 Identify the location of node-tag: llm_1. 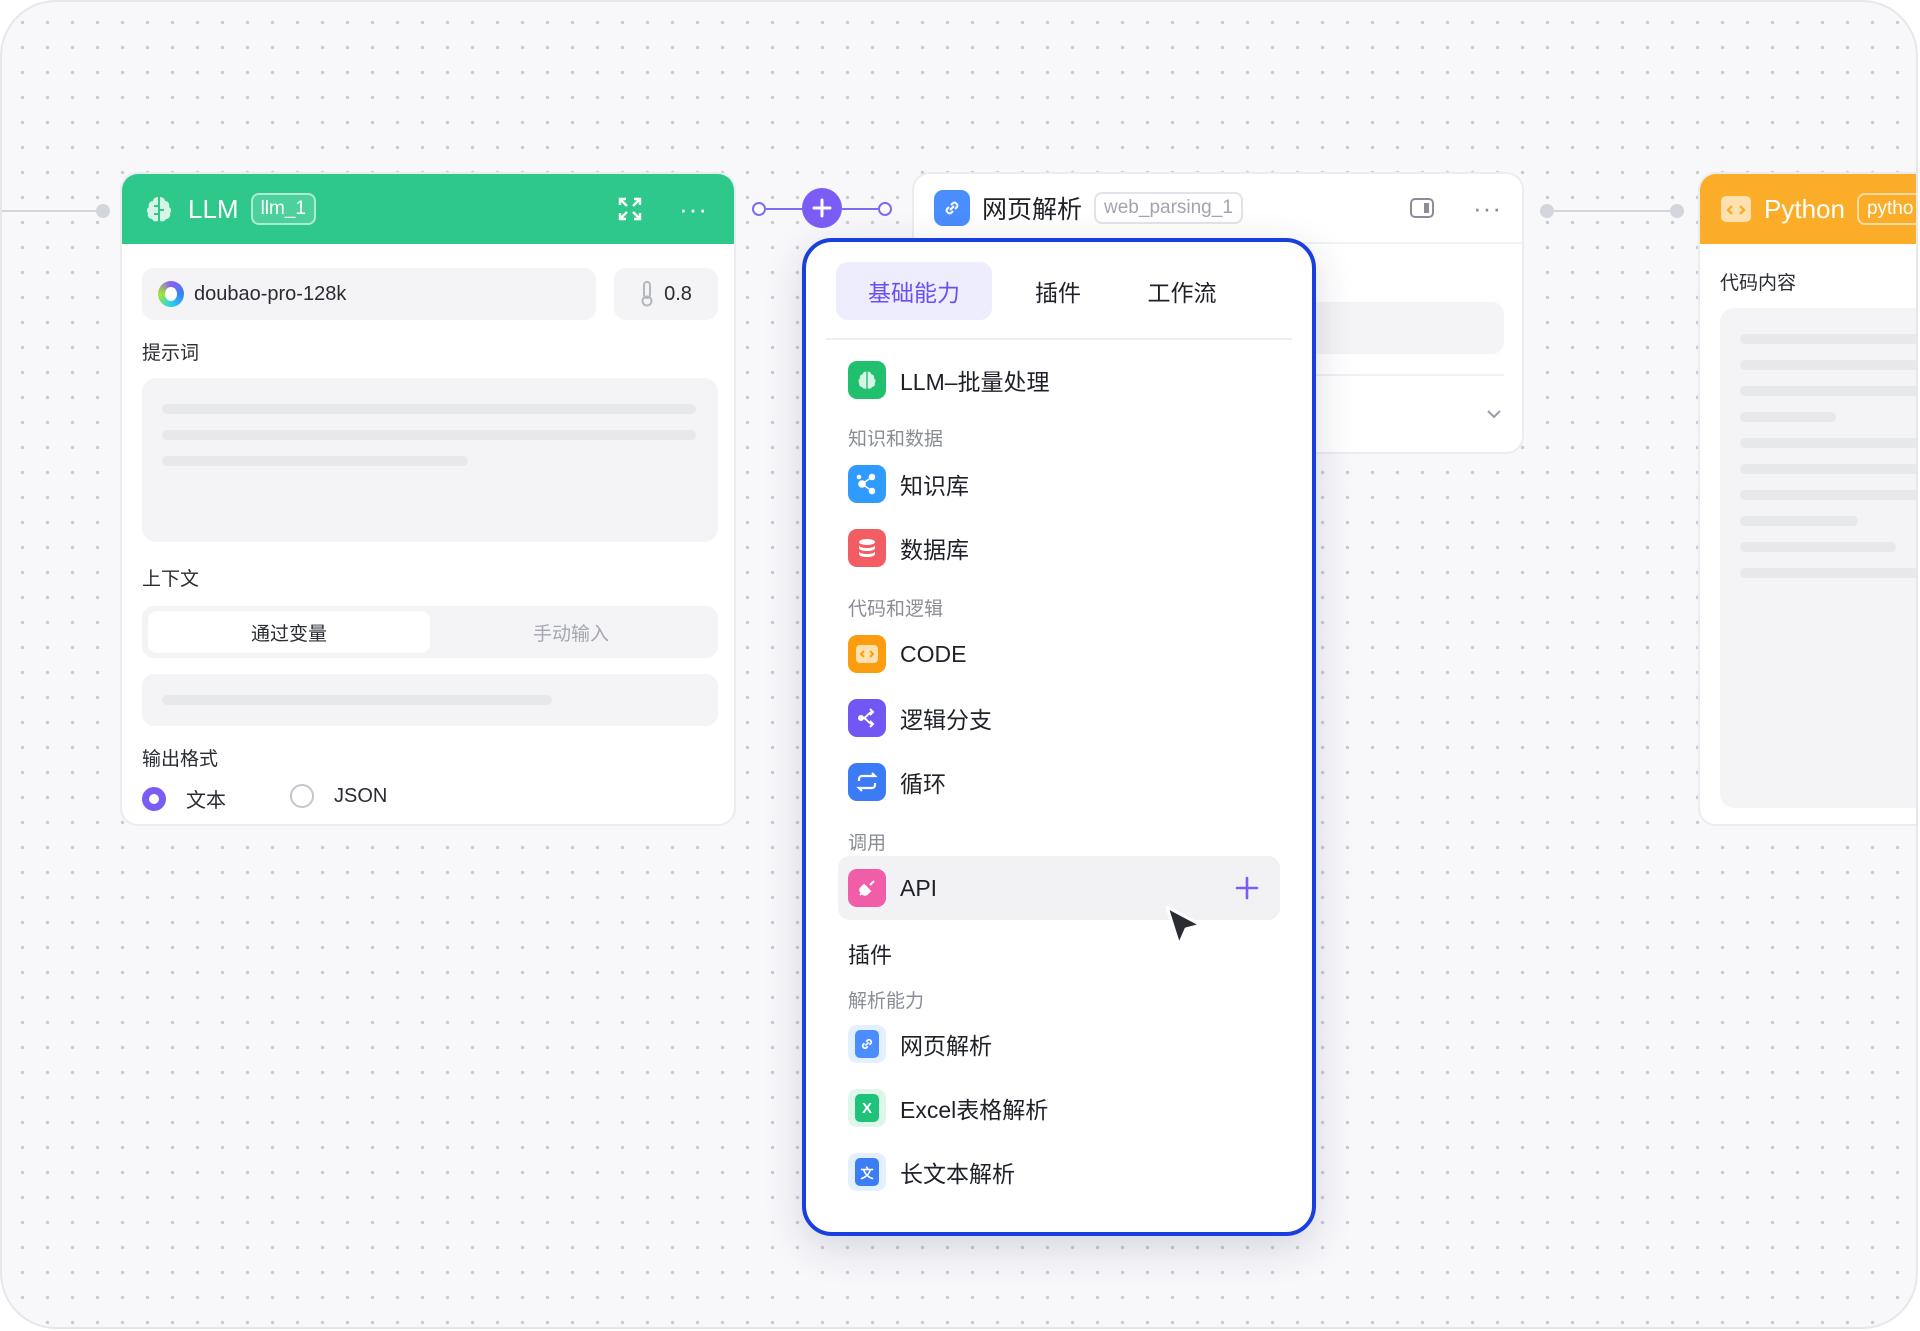
(283, 209).